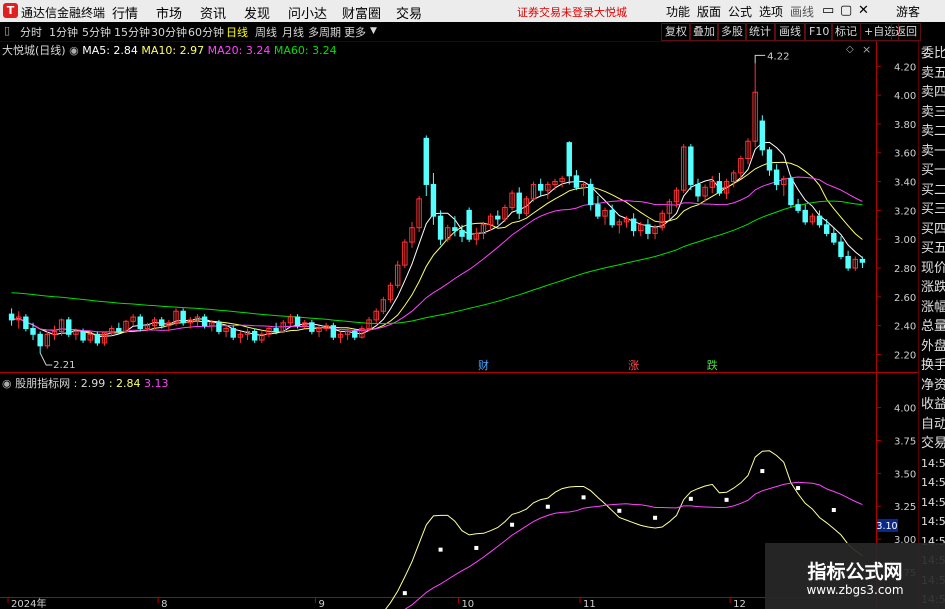 The height and width of the screenshot is (609, 945). Describe the element at coordinates (555, 12) in the screenshot. I see `login-notice: 证券交易未登录` at that location.